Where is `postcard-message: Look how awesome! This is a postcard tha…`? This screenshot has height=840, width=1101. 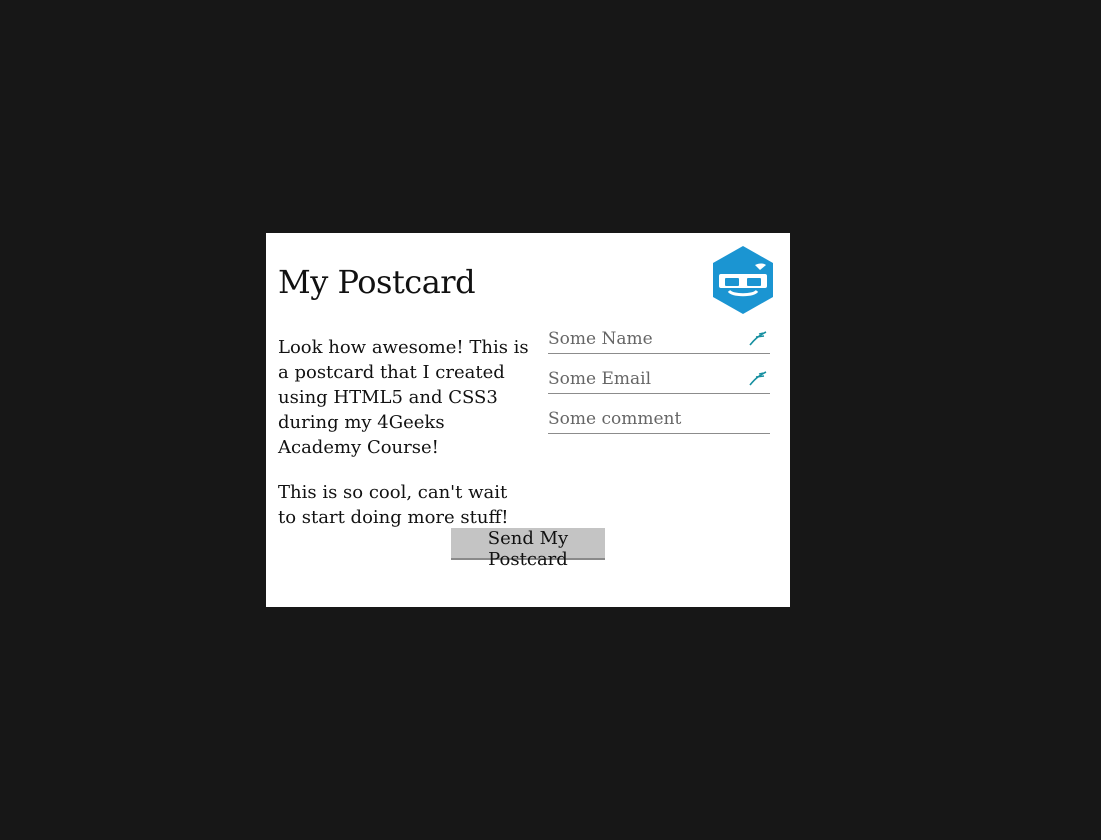
postcard-message: Look how awesome! This is a postcard tha… is located at coordinates (404, 442).